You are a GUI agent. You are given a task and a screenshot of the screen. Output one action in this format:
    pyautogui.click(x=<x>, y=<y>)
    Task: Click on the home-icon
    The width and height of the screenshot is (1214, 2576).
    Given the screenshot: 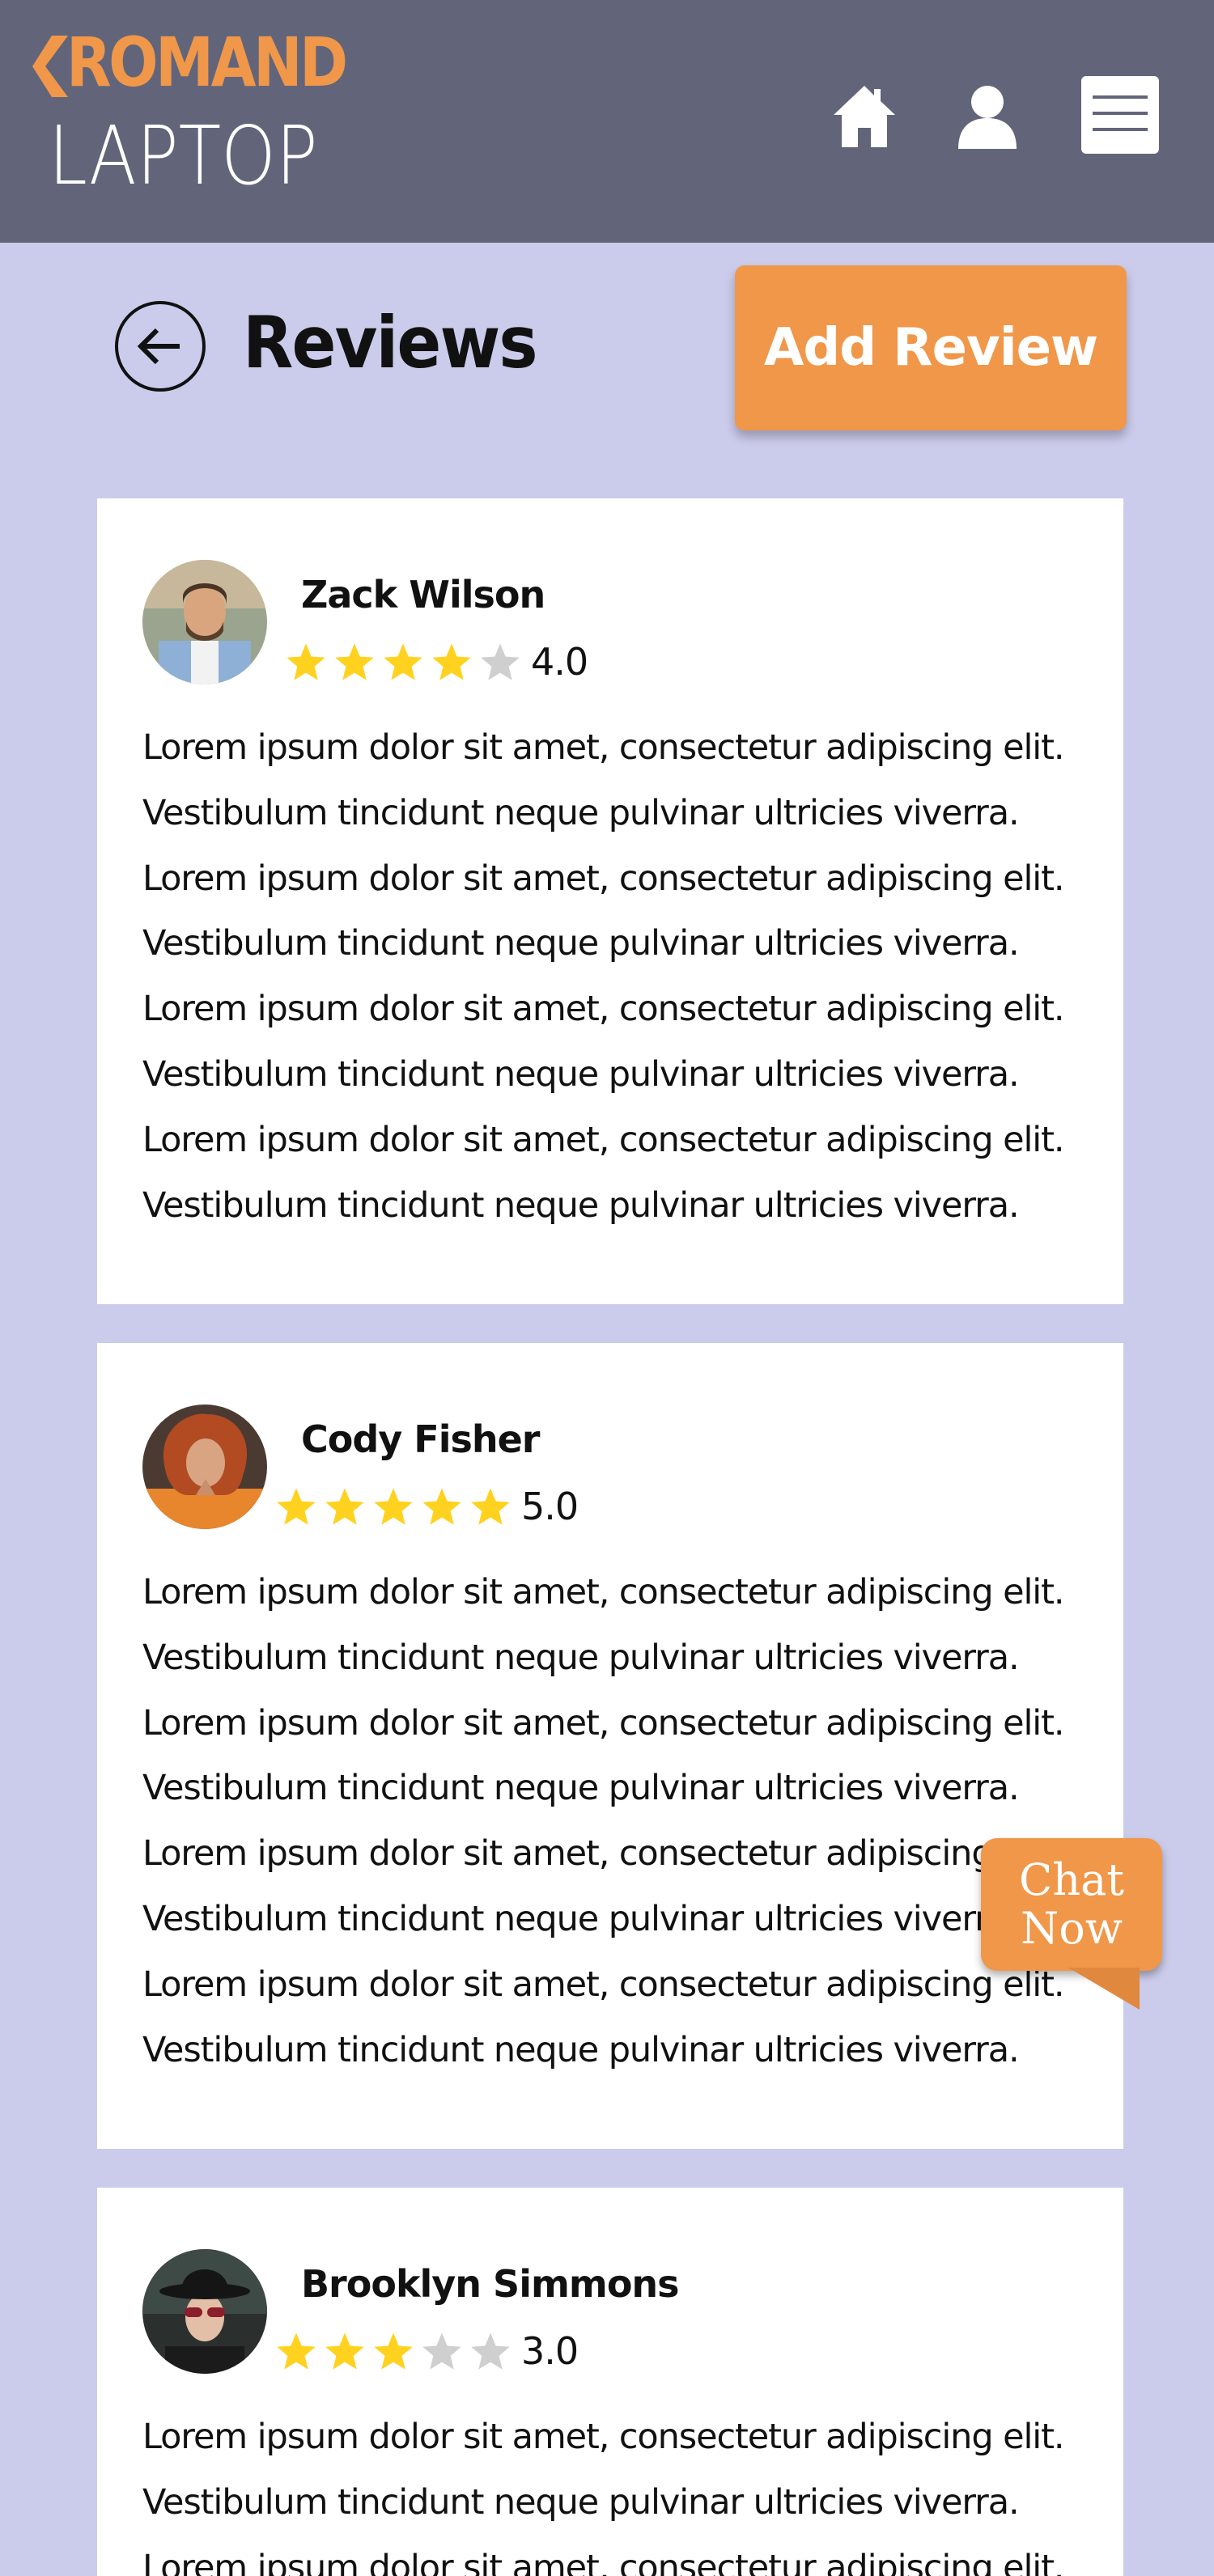 What is the action you would take?
    pyautogui.click(x=864, y=116)
    